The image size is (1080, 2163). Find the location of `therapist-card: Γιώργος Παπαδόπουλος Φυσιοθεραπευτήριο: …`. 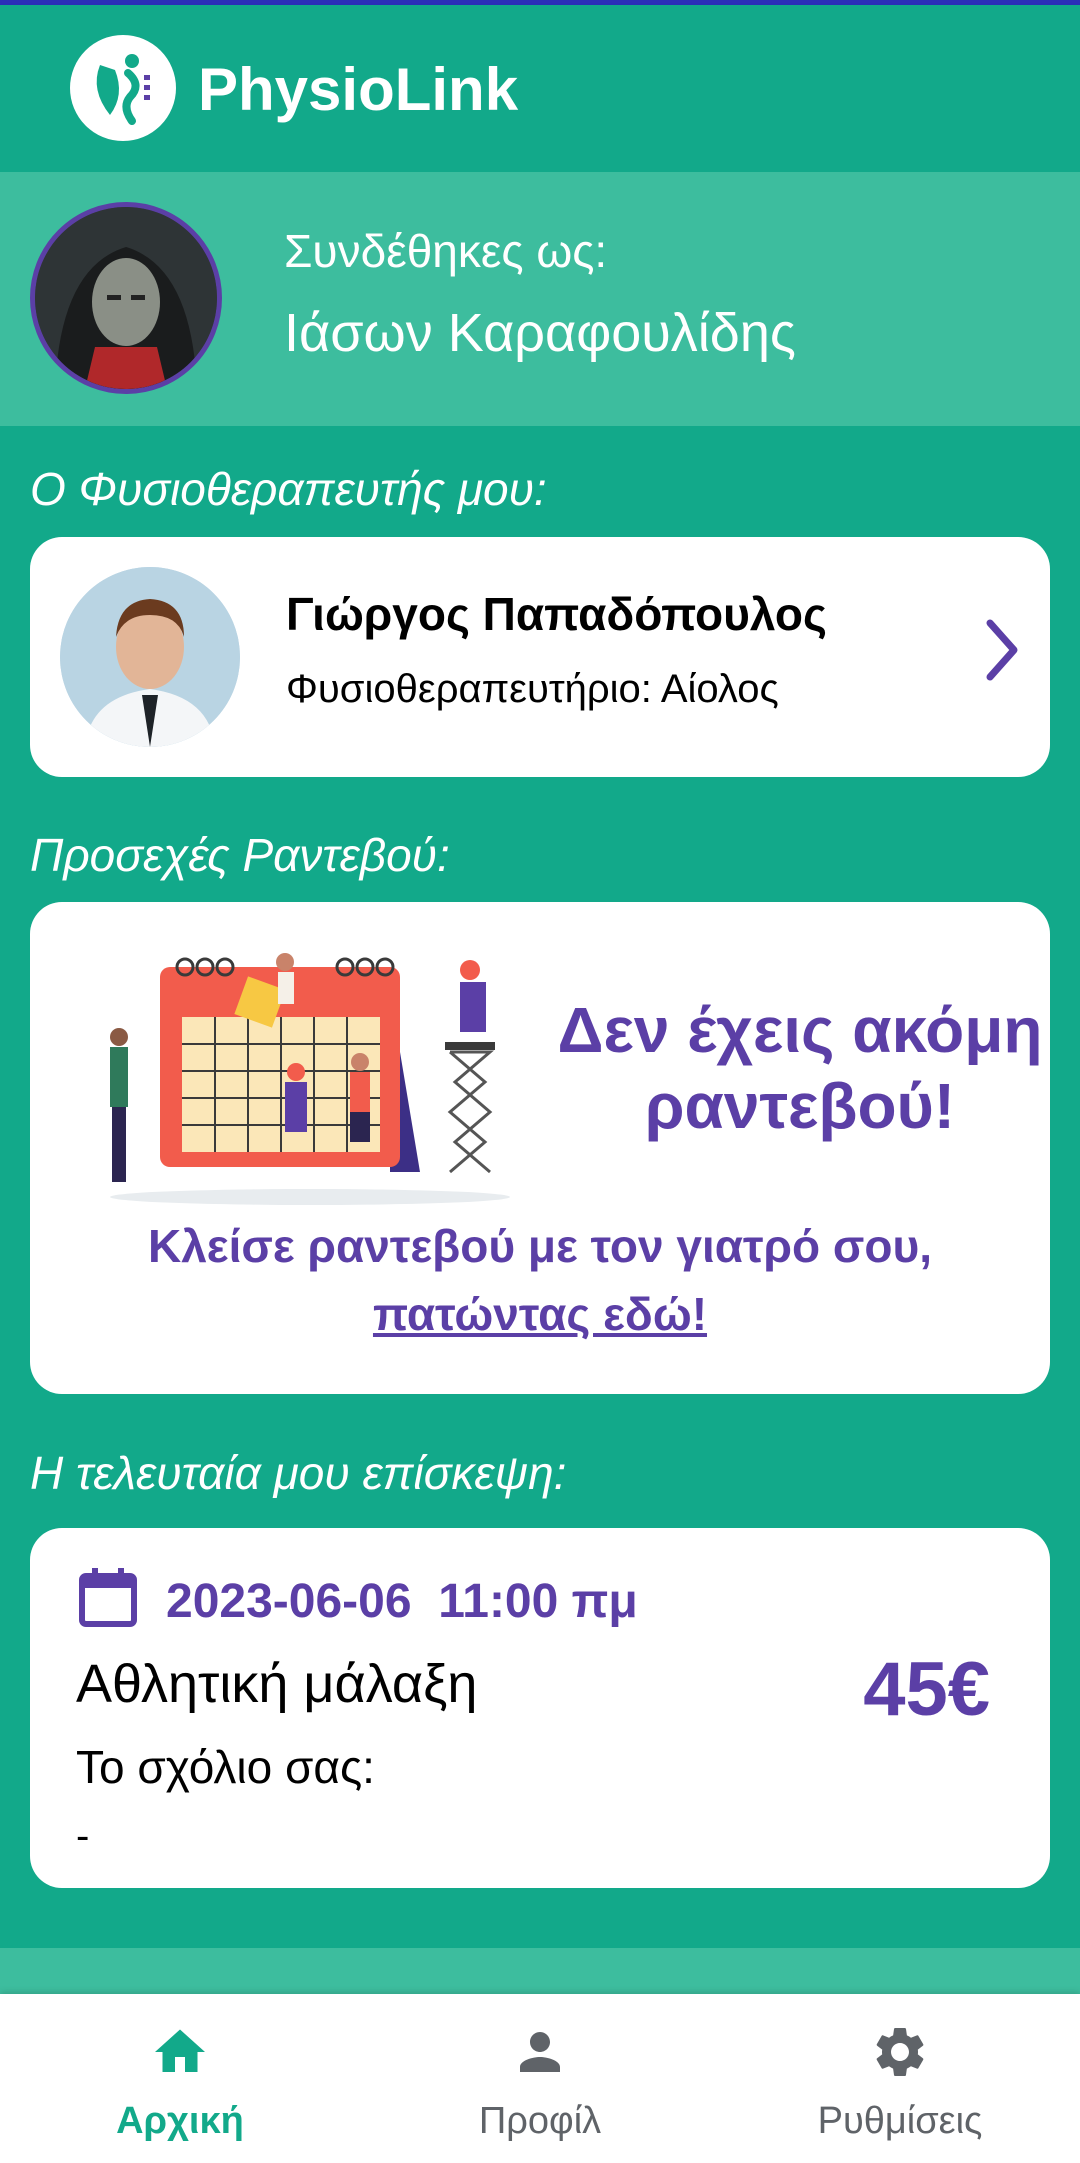

therapist-card: Γιώργος Παπαδόπουλος Φυσιοθεραπευτήριο: … is located at coordinates (540, 657).